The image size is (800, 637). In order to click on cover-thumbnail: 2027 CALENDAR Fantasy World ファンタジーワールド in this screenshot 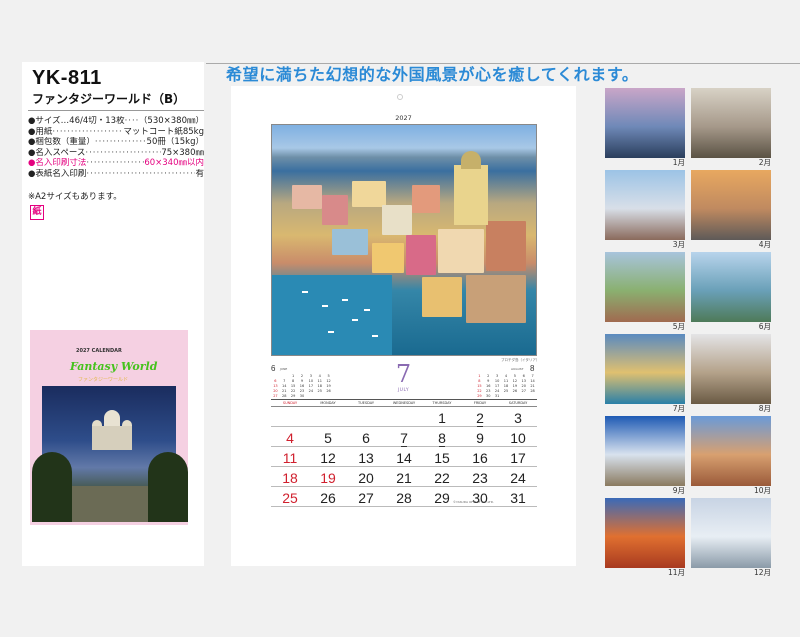, I will do `click(109, 427)`.